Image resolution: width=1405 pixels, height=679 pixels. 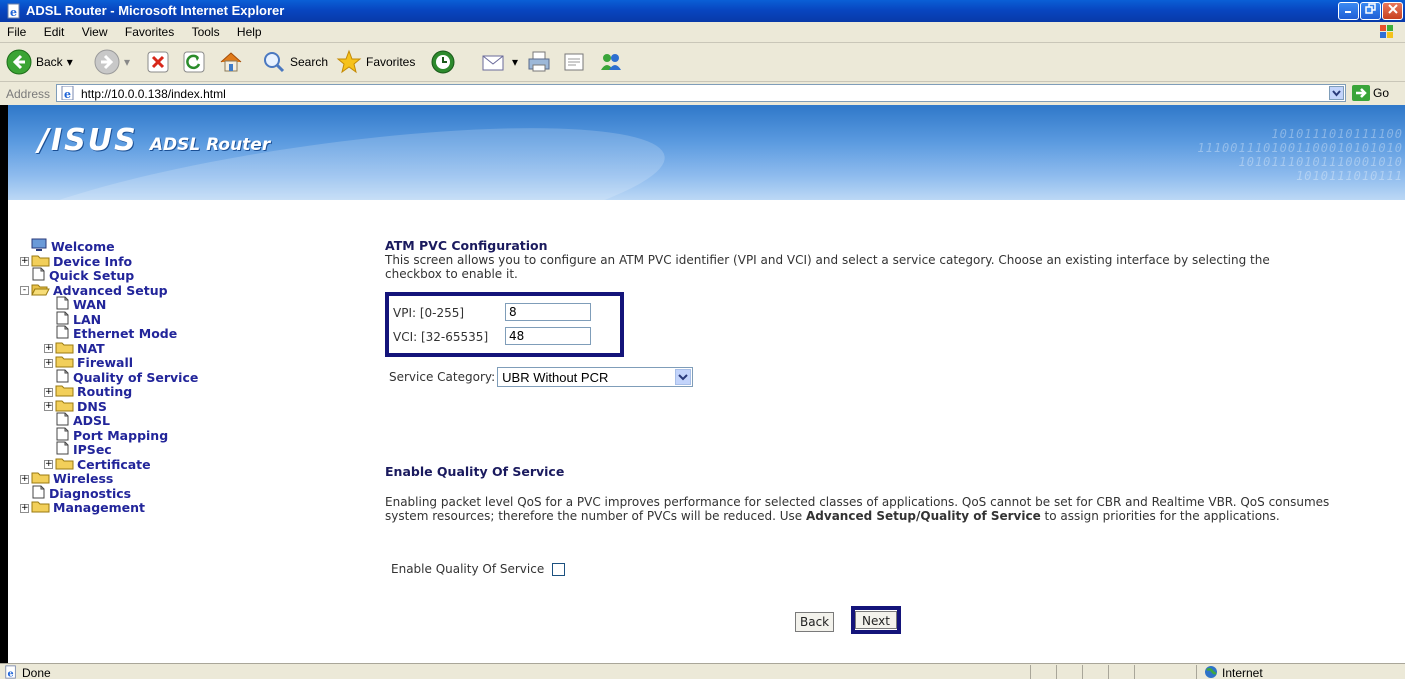 What do you see at coordinates (149, 32) in the screenshot?
I see `menu-favorites: Favorites` at bounding box center [149, 32].